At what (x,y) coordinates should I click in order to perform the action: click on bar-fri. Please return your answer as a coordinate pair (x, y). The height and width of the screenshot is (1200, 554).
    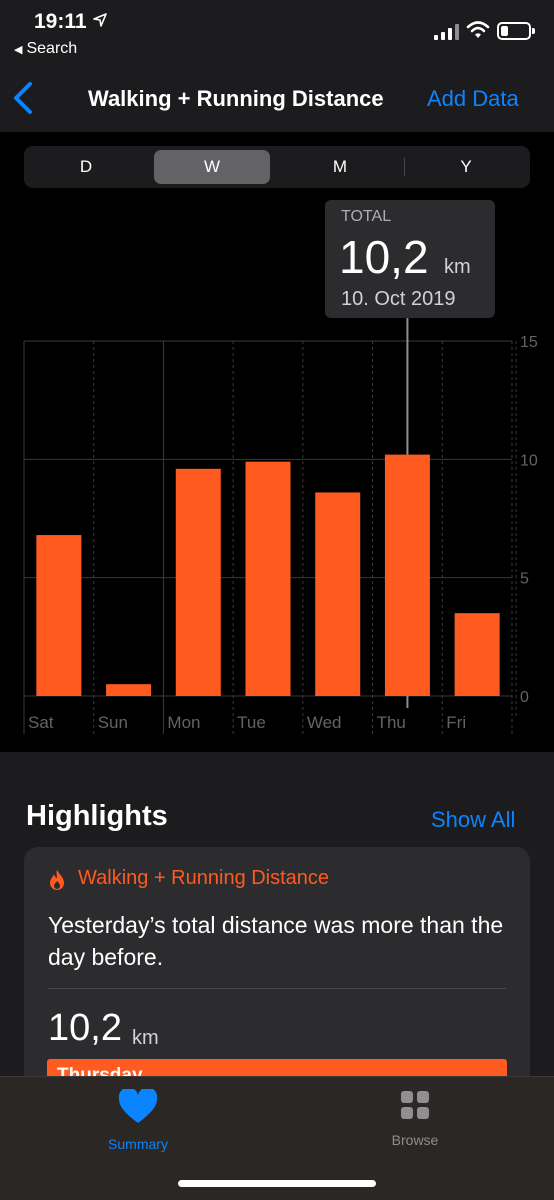
    Looking at the image, I should click on (477, 654).